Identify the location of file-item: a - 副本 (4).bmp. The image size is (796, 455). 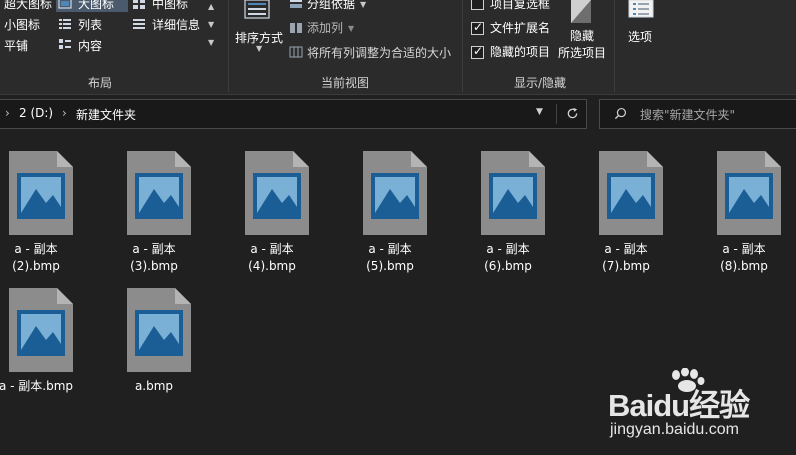
(272, 213).